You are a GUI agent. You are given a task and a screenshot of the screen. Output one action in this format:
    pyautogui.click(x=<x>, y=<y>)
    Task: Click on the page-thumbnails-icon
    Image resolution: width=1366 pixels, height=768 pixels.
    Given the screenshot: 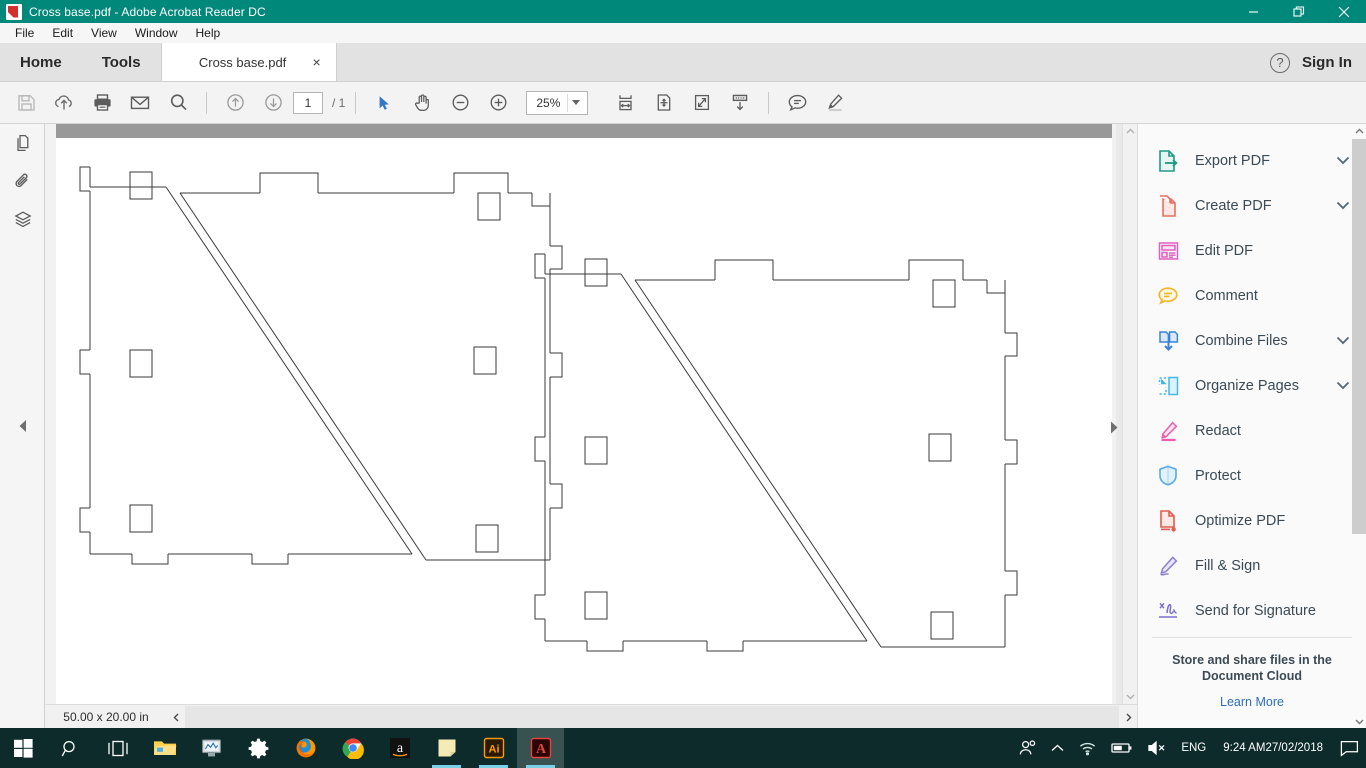 What is the action you would take?
    pyautogui.click(x=22, y=143)
    